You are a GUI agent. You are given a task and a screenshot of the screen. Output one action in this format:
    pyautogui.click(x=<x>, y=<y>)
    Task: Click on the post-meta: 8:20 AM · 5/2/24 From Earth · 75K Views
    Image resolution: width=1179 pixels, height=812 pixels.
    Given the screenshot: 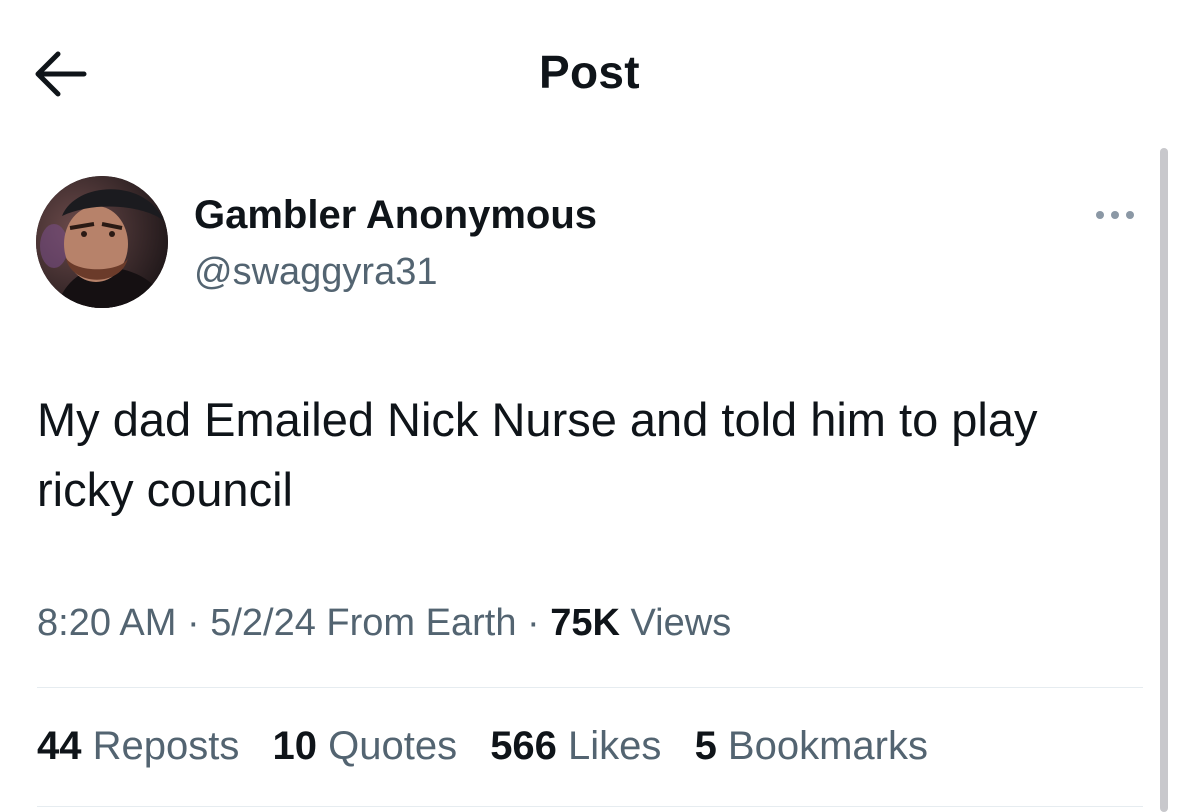 What is the action you would take?
    pyautogui.click(x=384, y=623)
    